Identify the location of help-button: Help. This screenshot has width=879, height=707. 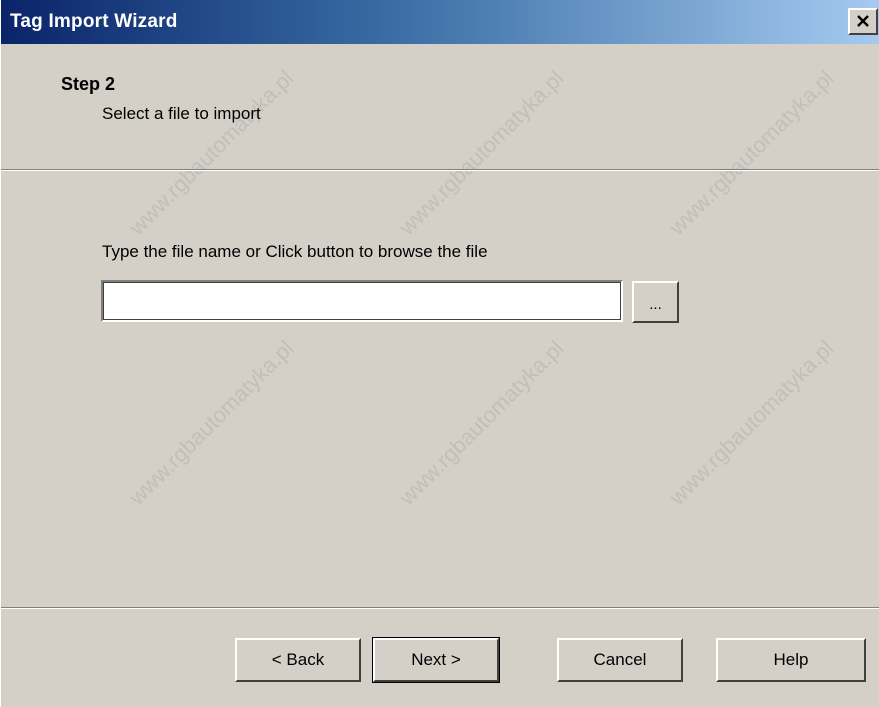
(791, 660).